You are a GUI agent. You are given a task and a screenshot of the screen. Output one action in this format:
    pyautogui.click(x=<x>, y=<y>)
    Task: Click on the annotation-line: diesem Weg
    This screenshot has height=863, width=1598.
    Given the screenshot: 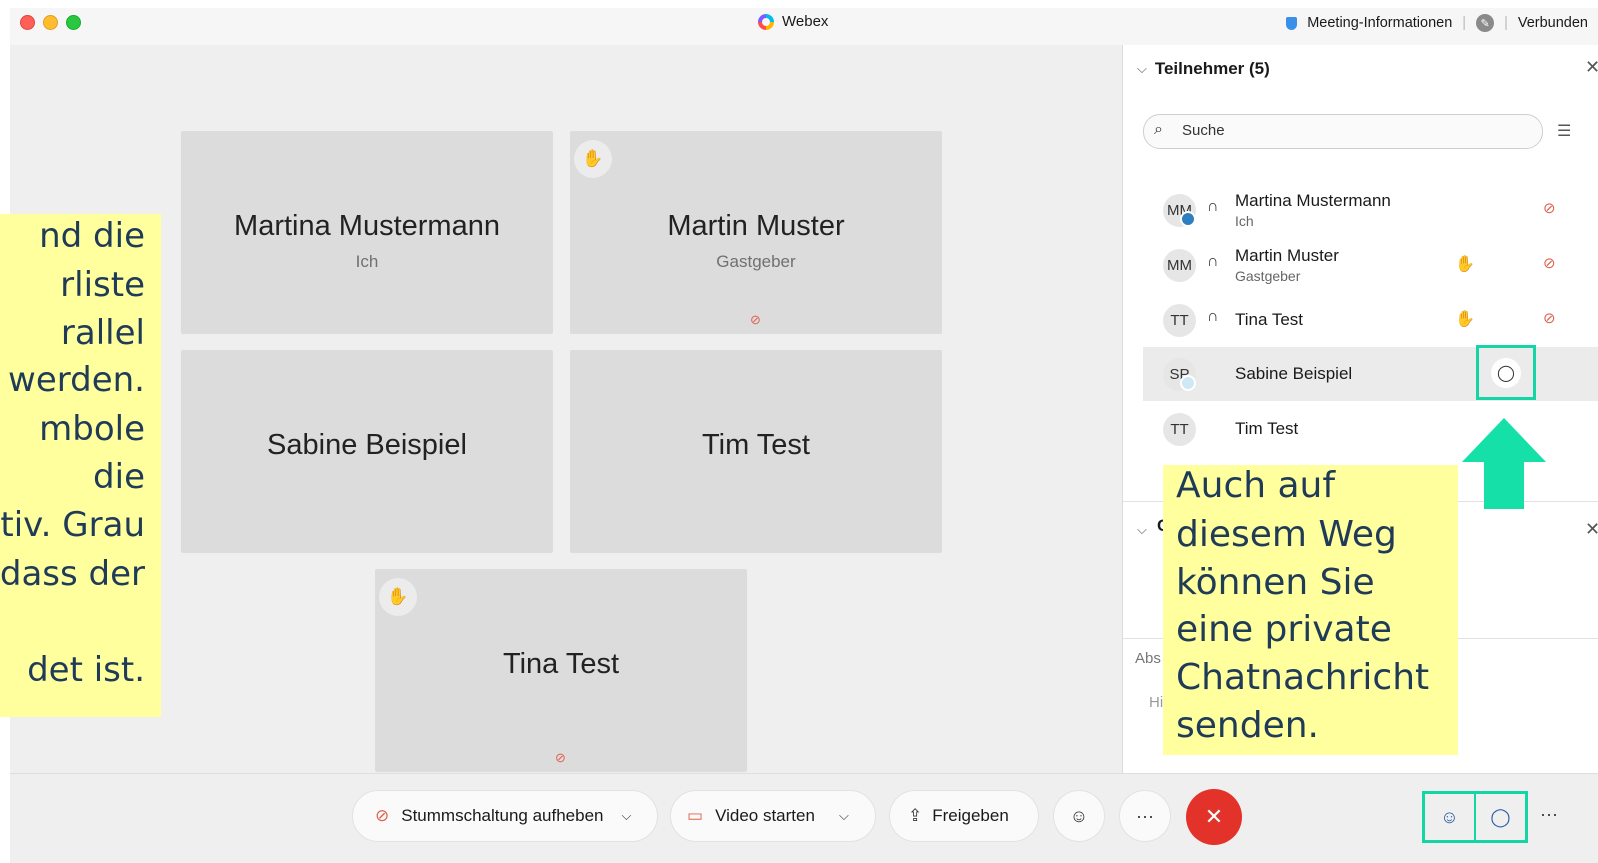 What is the action you would take?
    pyautogui.click(x=1286, y=534)
    